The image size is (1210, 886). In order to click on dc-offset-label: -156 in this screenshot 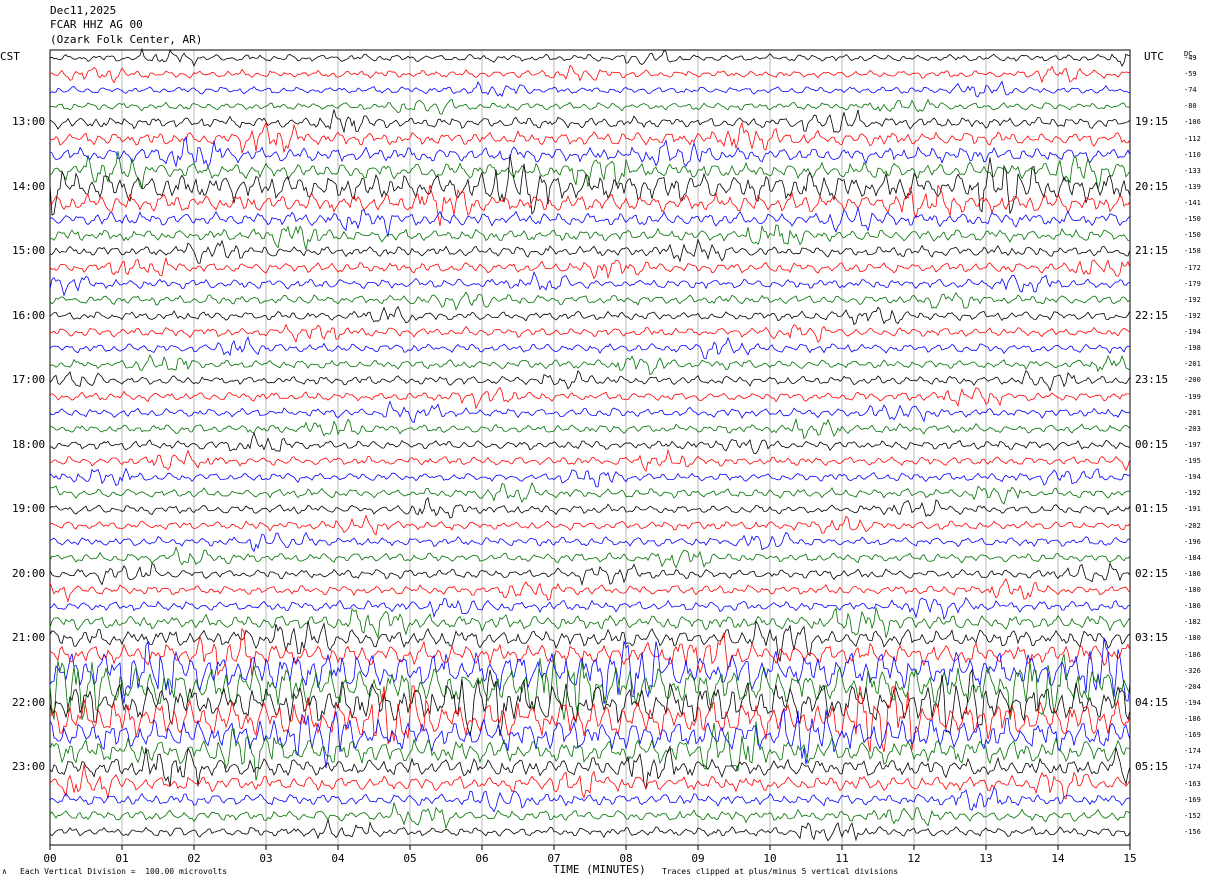, I will do `click(1192, 831)`.